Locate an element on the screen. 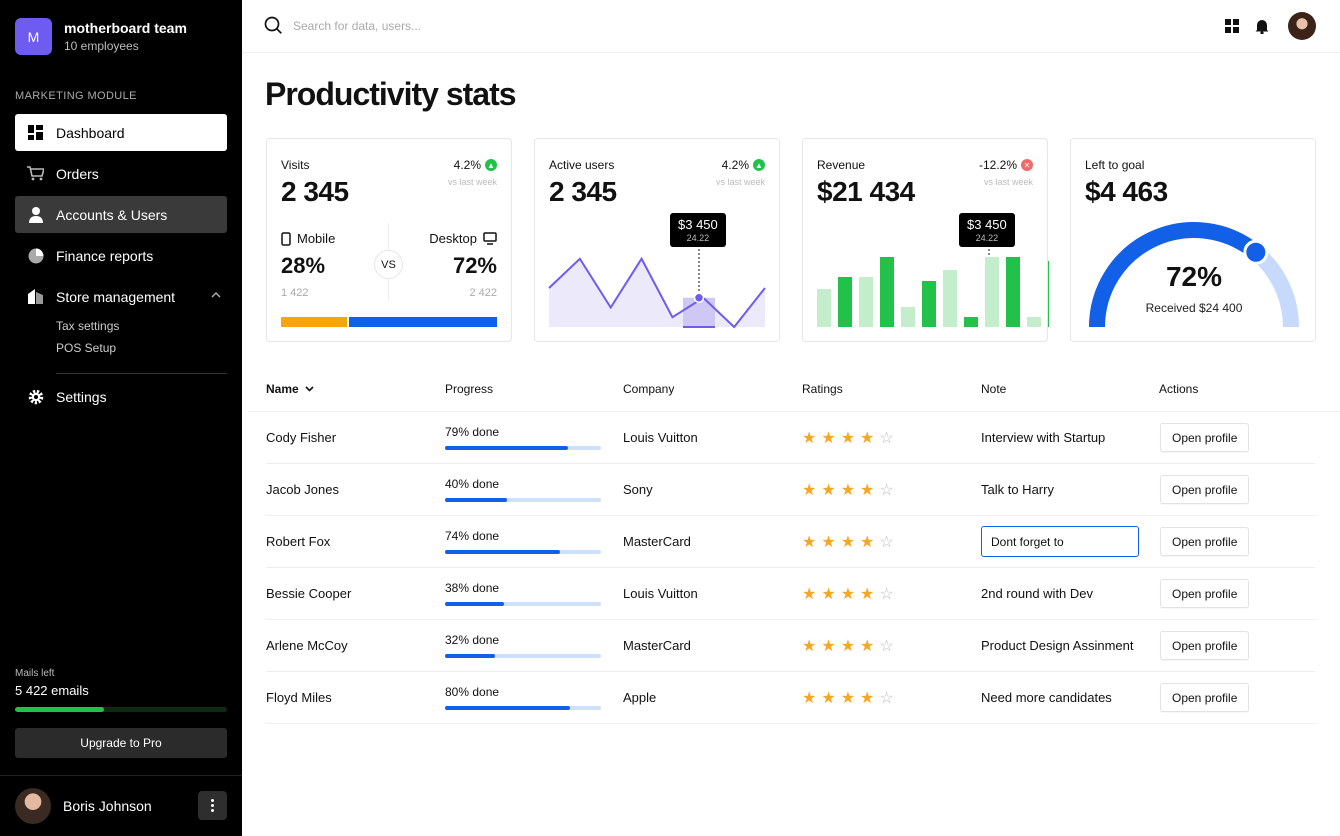 The width and height of the screenshot is (1340, 836). delta-value: 4.2% is located at coordinates (467, 165).